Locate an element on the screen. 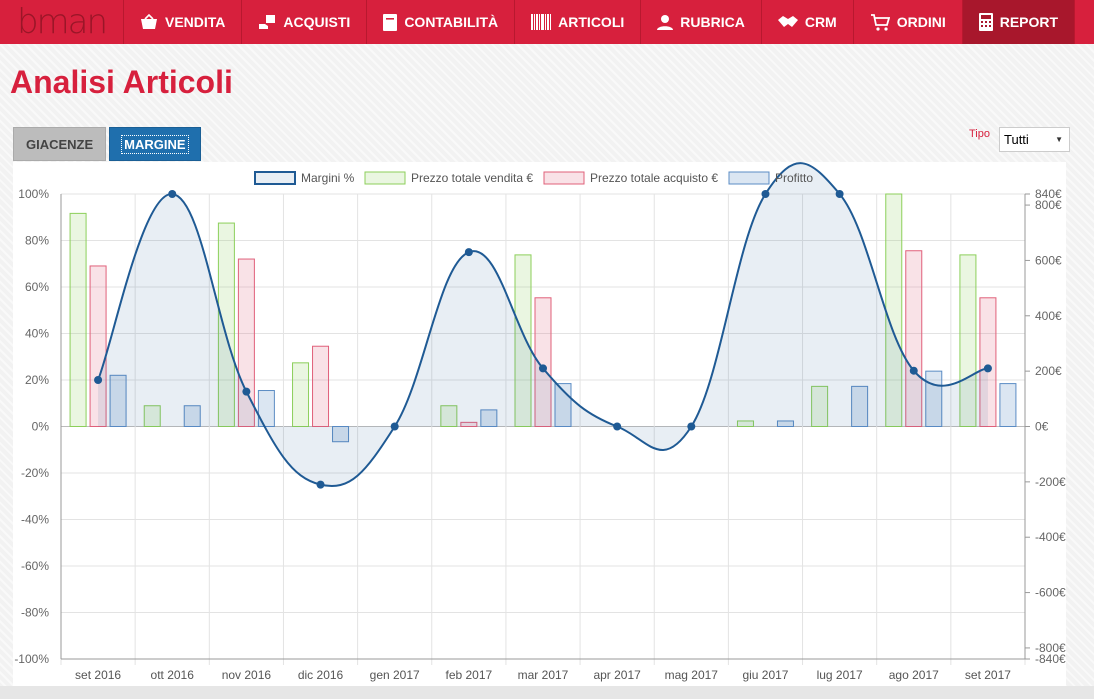 The width and height of the screenshot is (1094, 699). nav-item-acquisti: ACQUISTI is located at coordinates (305, 22).